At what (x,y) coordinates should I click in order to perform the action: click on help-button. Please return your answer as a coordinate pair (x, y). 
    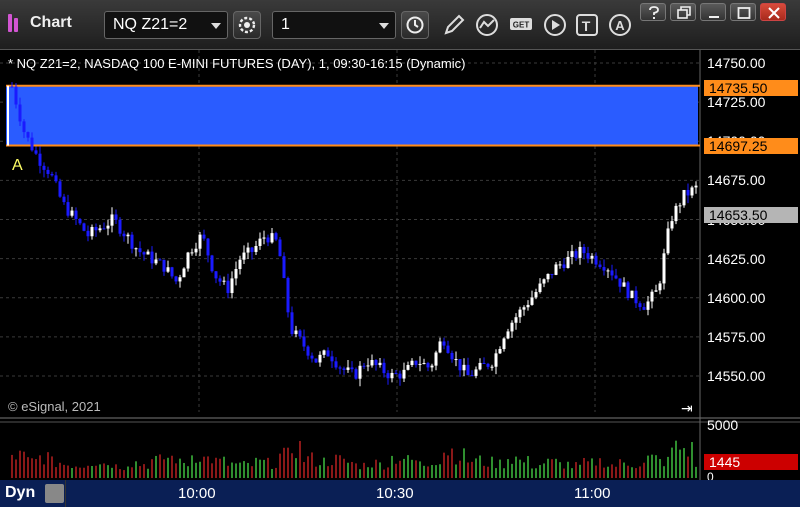
    Looking at the image, I should click on (653, 12).